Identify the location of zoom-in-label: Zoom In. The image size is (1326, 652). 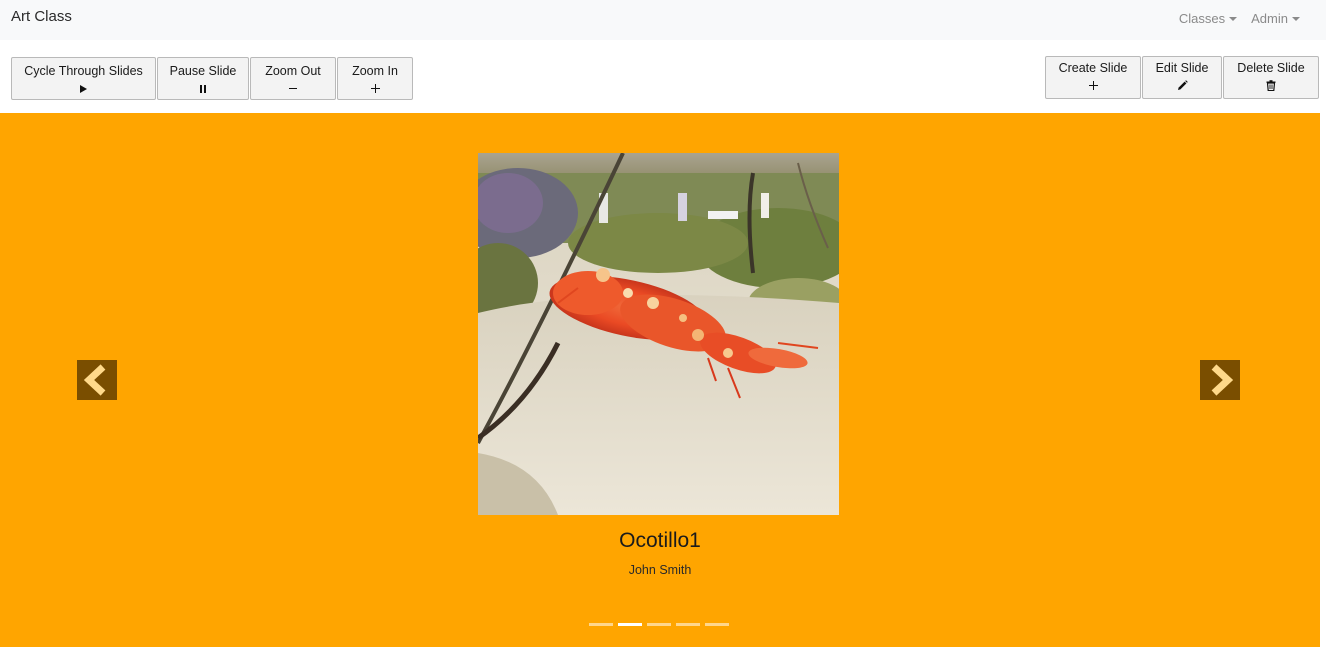
(375, 71).